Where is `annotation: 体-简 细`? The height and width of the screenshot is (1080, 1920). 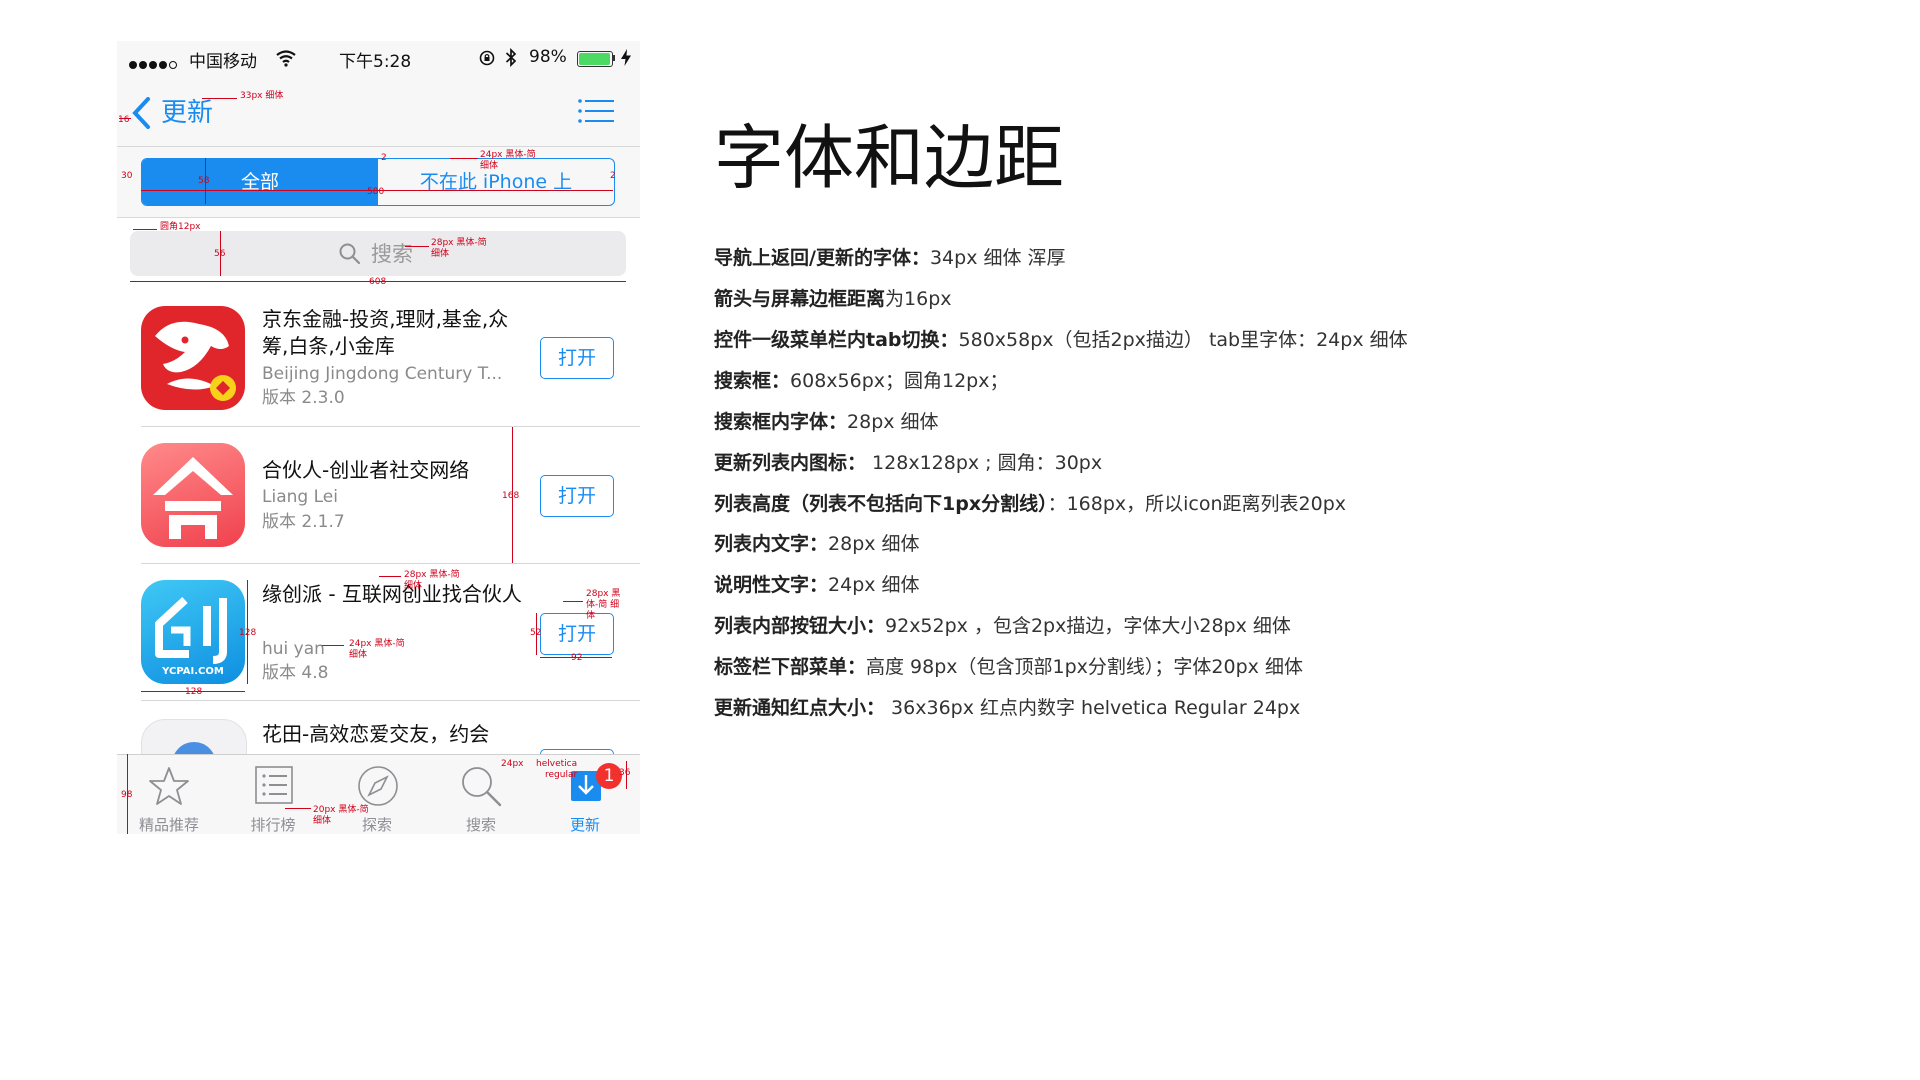
annotation: 体-简 细 is located at coordinates (603, 605).